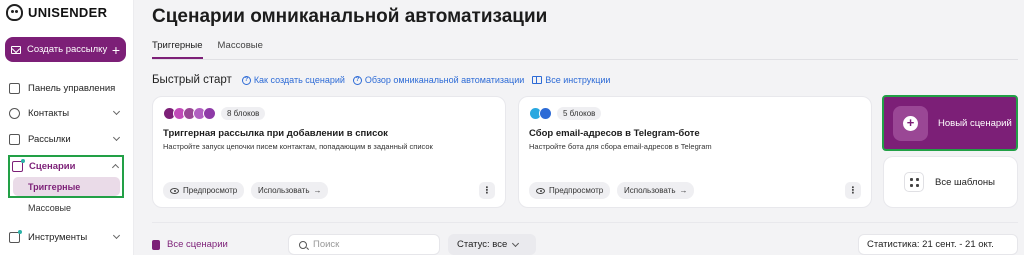 The width and height of the screenshot is (1024, 255). I want to click on card-channel-icons: 5 блоков, so click(565, 113).